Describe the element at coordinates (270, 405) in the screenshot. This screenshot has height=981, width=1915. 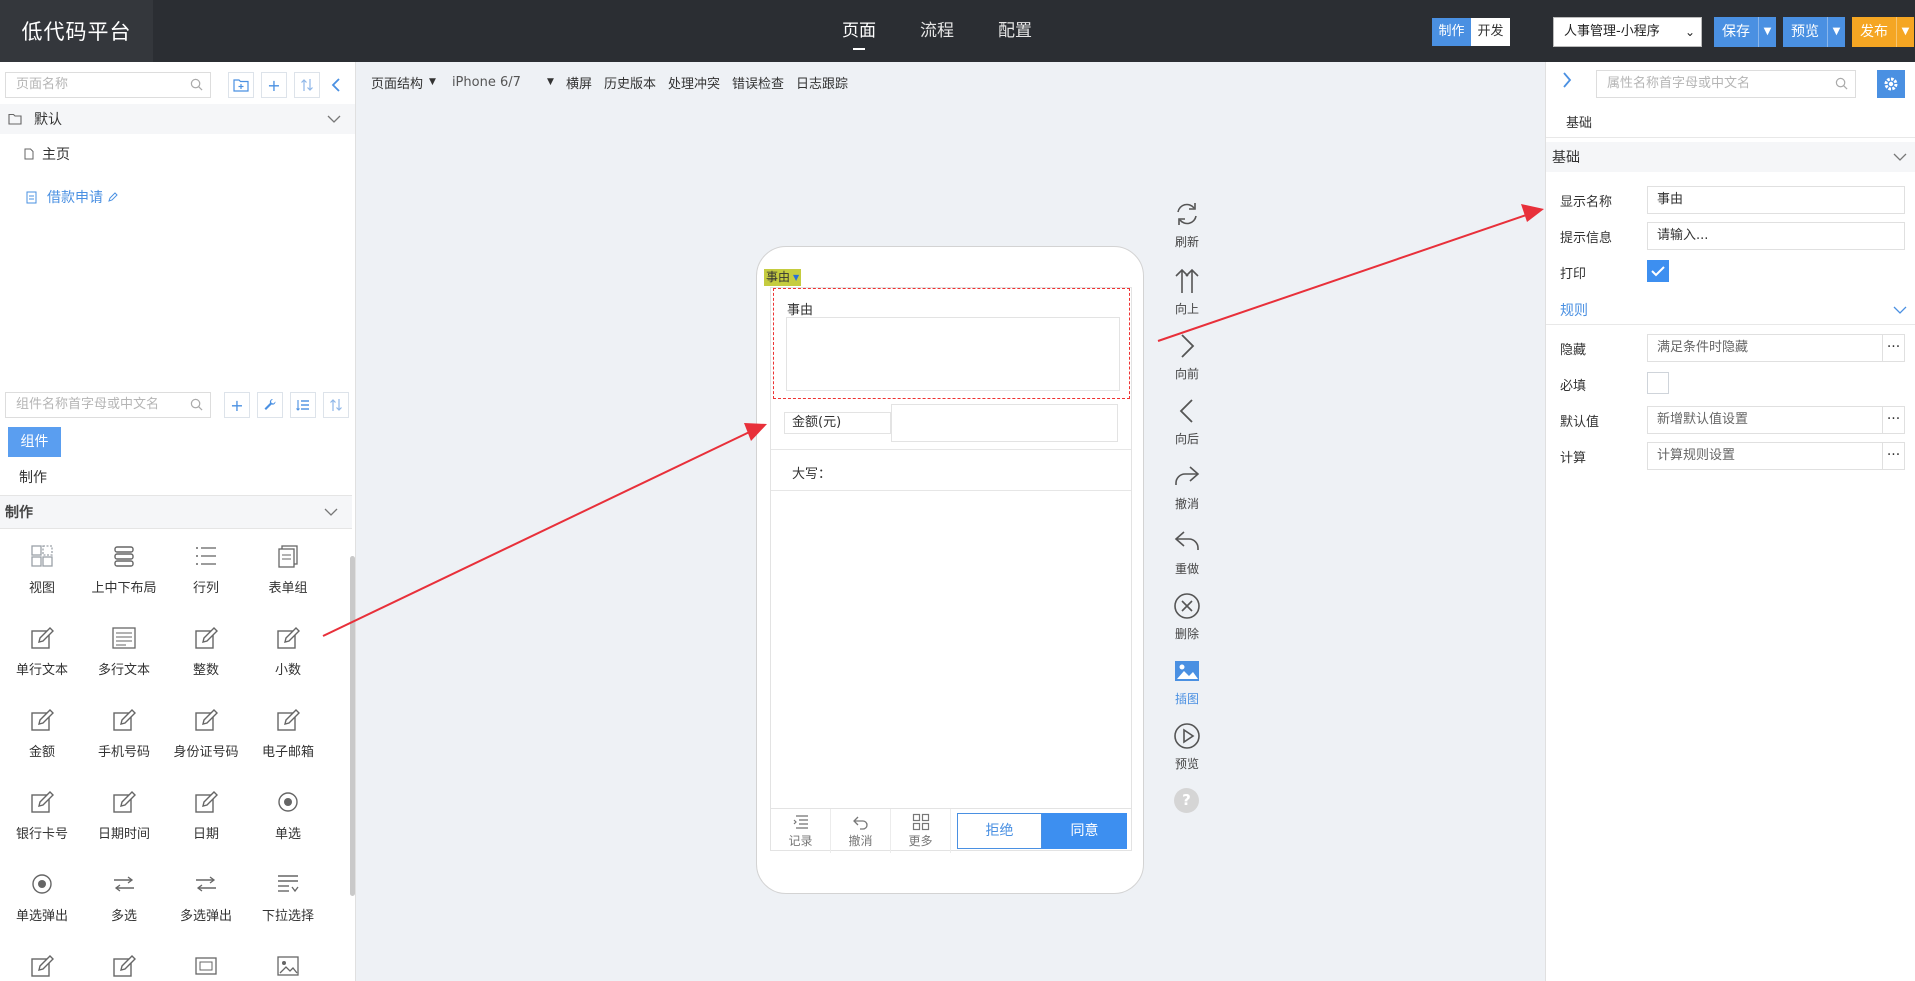
I see `component-settings-button` at that location.